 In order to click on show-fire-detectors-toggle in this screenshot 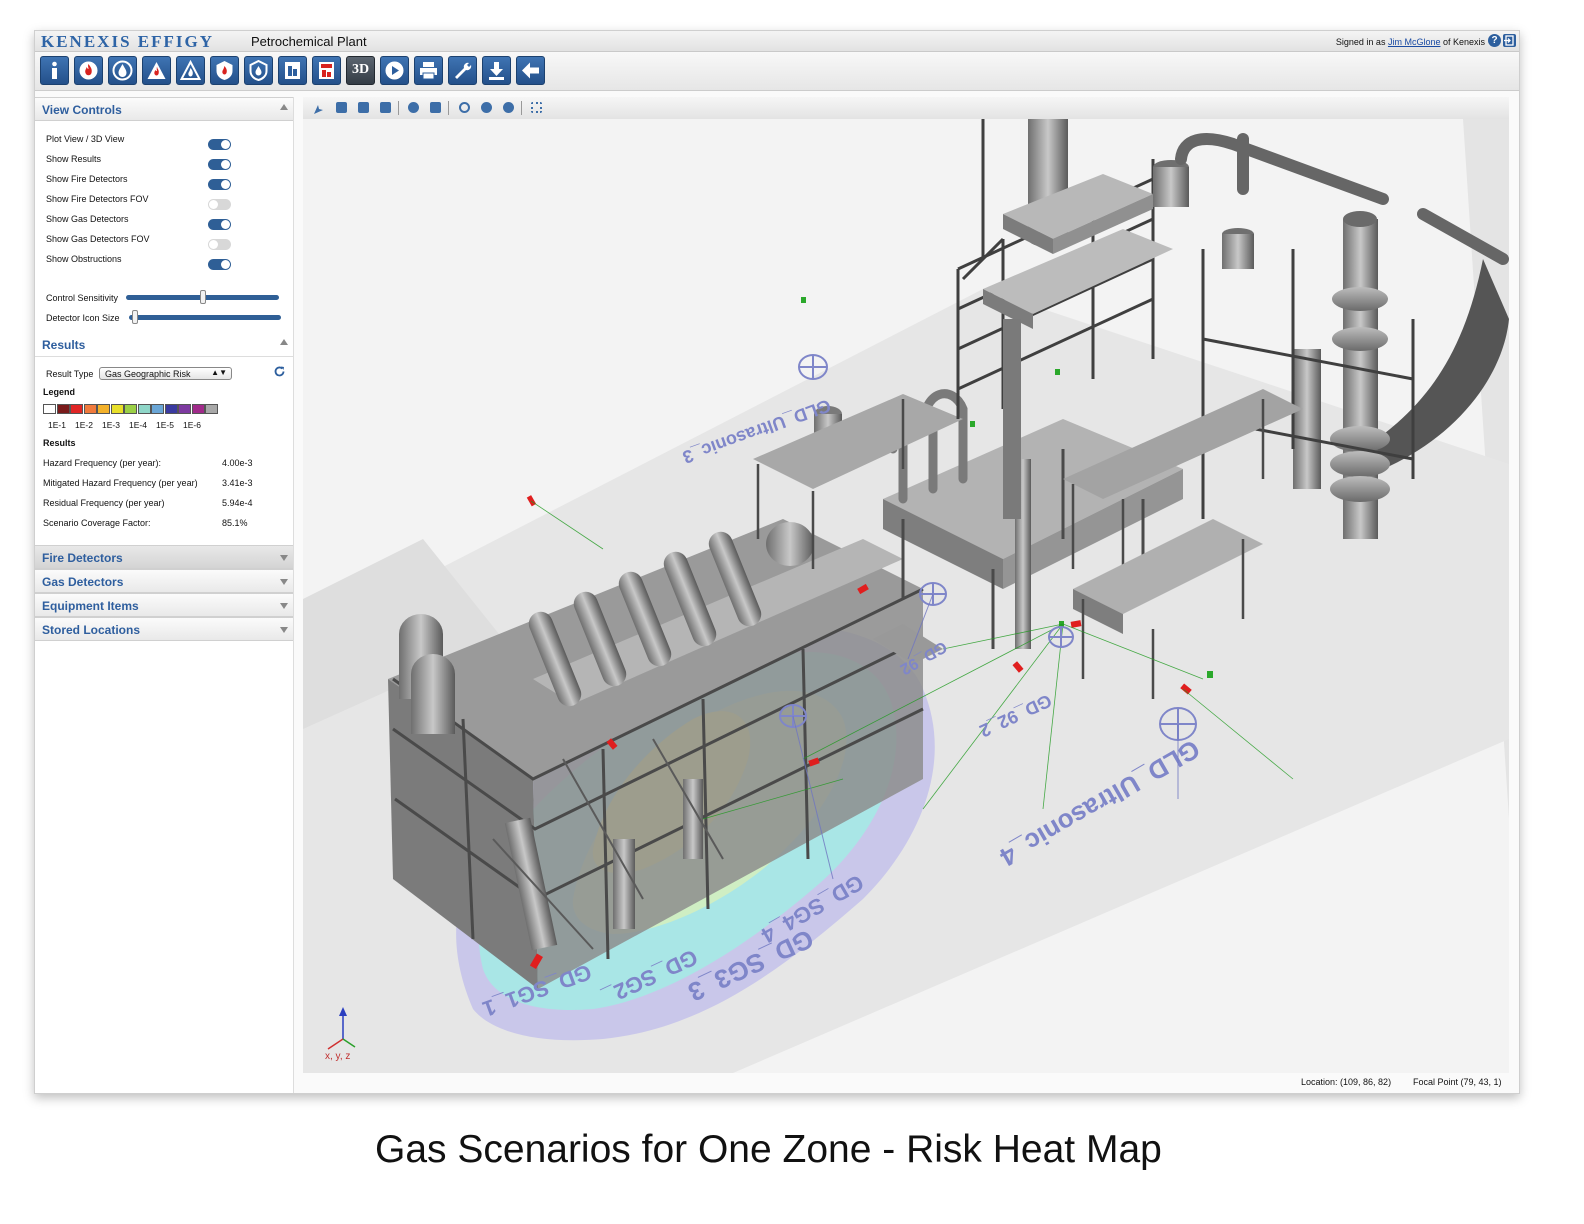, I will do `click(219, 184)`.